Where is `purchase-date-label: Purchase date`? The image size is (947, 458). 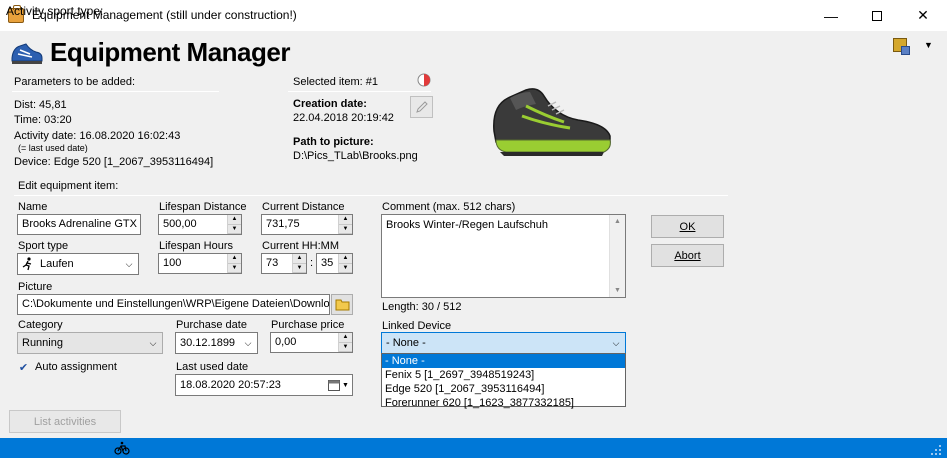
purchase-date-label: Purchase date is located at coordinates (211, 325).